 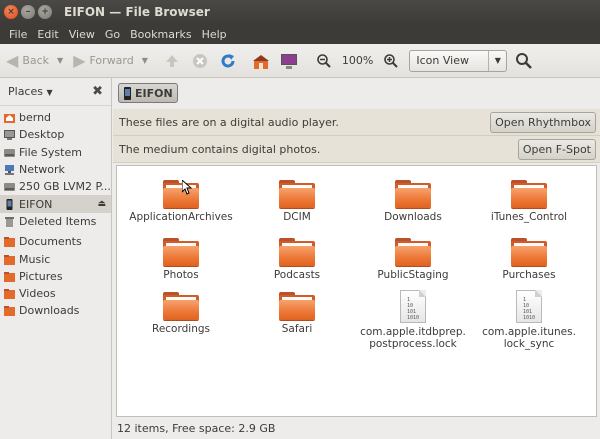 What do you see at coordinates (297, 217) in the screenshot?
I see `file-name-label: DCIM` at bounding box center [297, 217].